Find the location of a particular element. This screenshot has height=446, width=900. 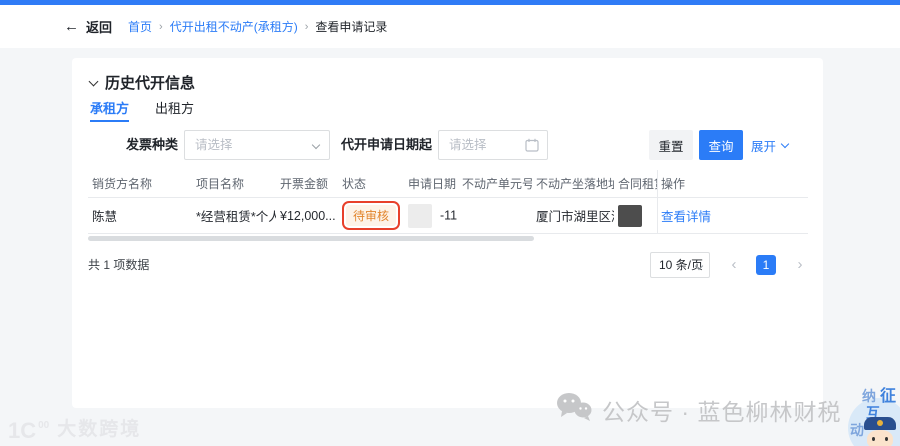

tab-landlord: 出租方 is located at coordinates (174, 110).